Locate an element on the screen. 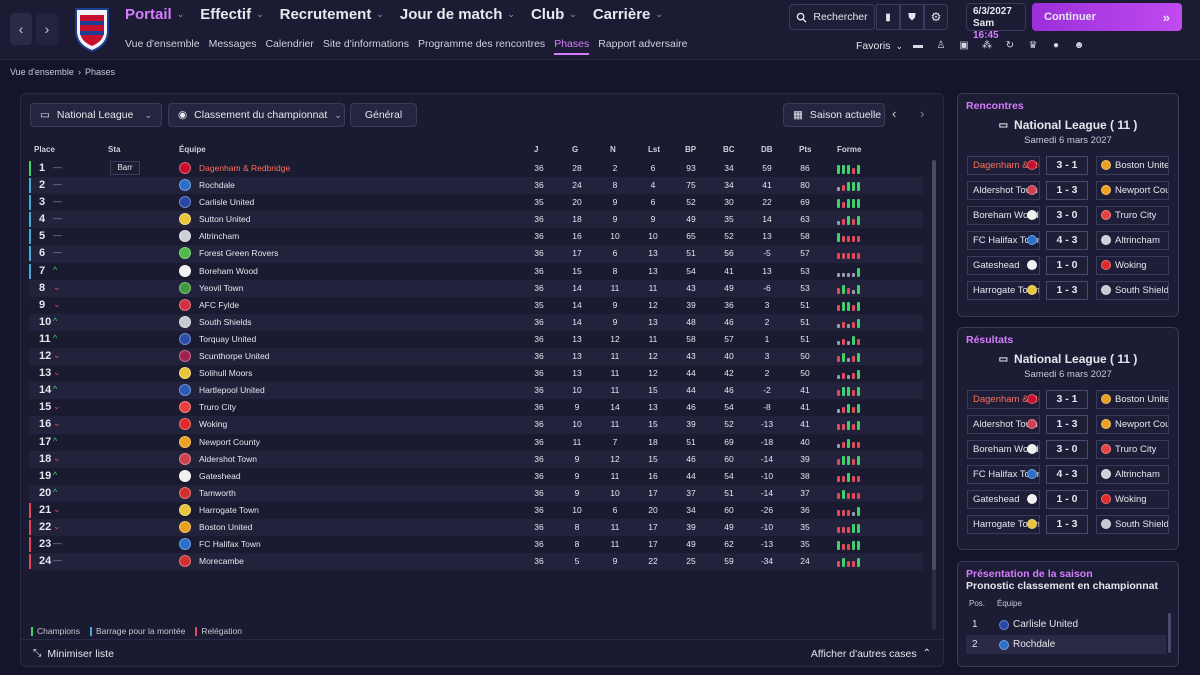 The width and height of the screenshot is (1200, 675). table-row: 2 — Rochdale 36 24 8 4 75 34 41 80 is located at coordinates (476, 186).